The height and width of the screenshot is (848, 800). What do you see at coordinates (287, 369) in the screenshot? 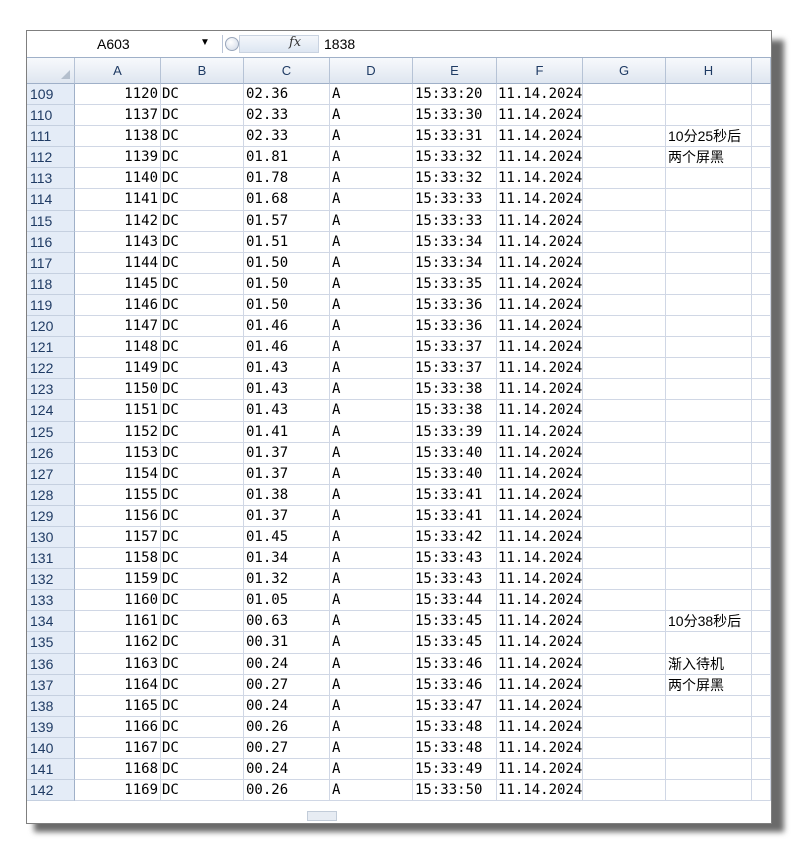
I see `cell-c: 01.43` at bounding box center [287, 369].